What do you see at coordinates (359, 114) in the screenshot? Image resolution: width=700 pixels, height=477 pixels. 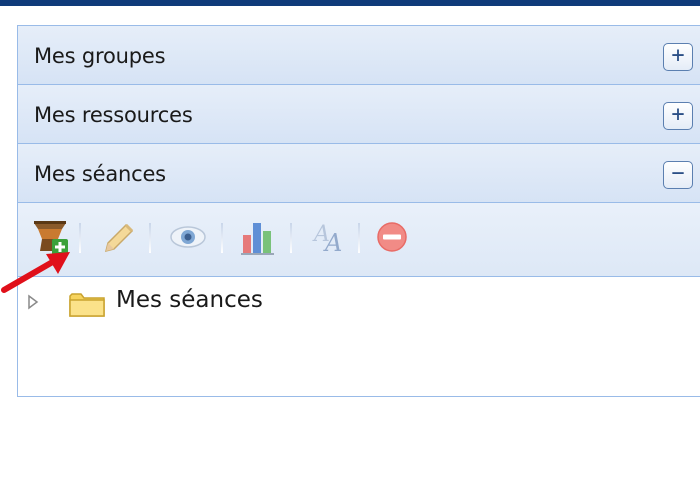 I see `accordion-header-resources: Mes ressources +` at bounding box center [359, 114].